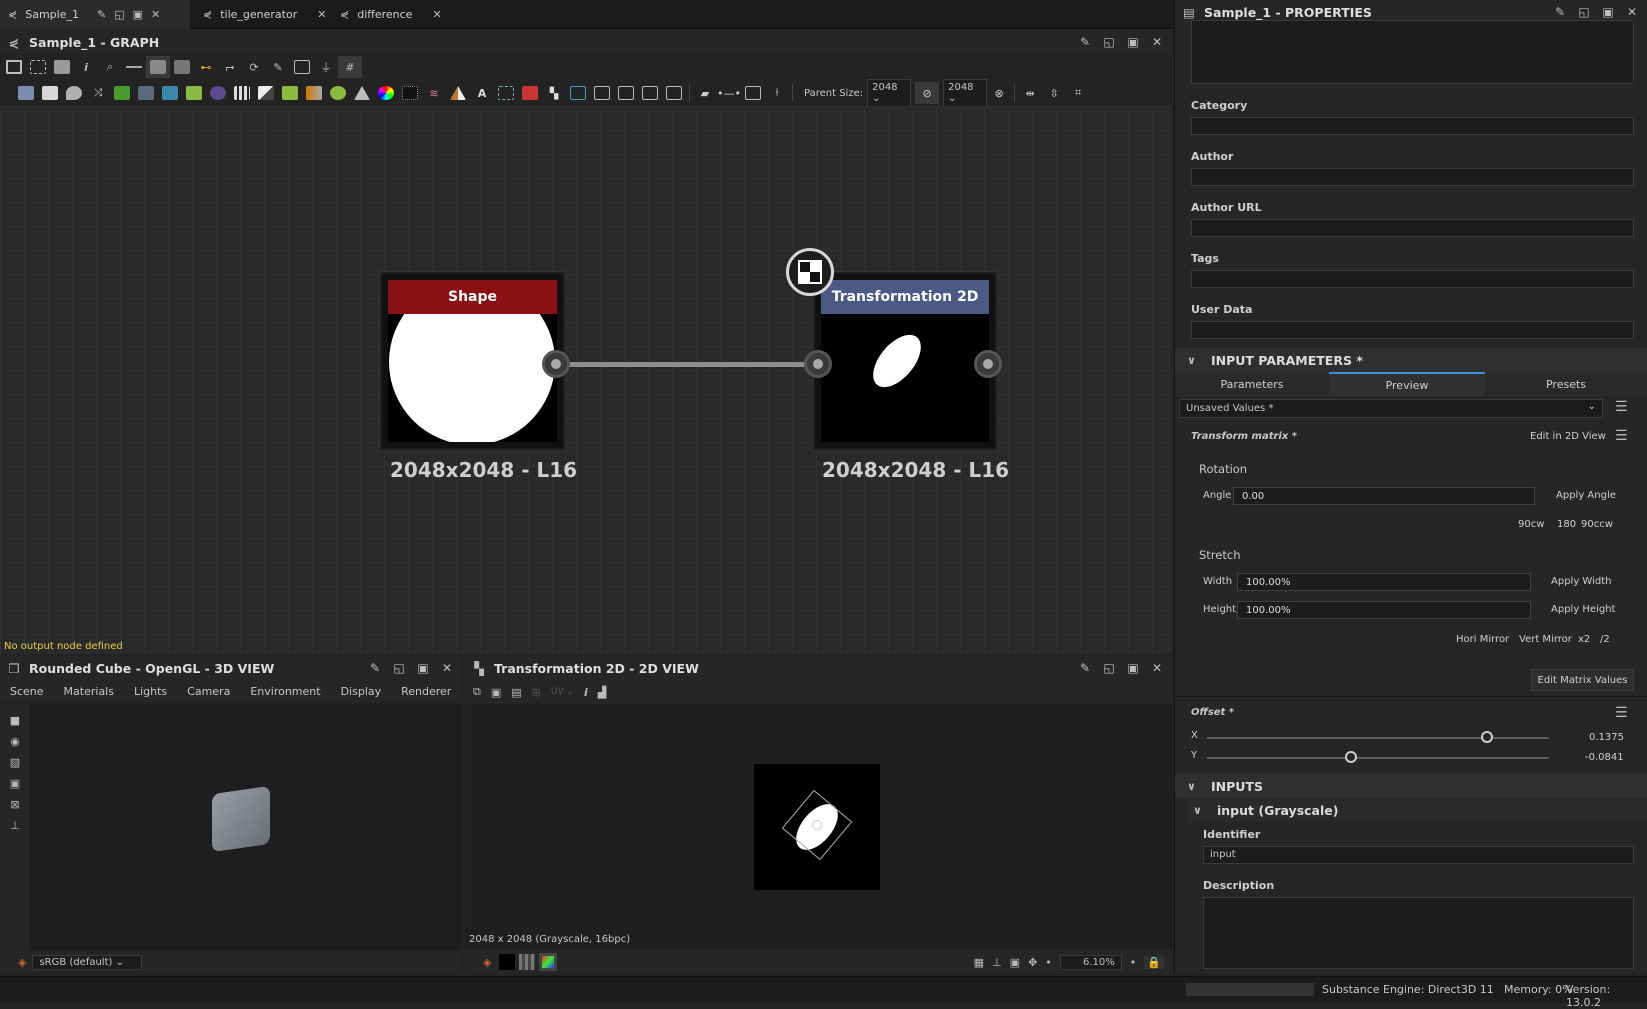 The height and width of the screenshot is (1009, 1647). What do you see at coordinates (1384, 496) in the screenshot?
I see `angle-input: 0.00` at bounding box center [1384, 496].